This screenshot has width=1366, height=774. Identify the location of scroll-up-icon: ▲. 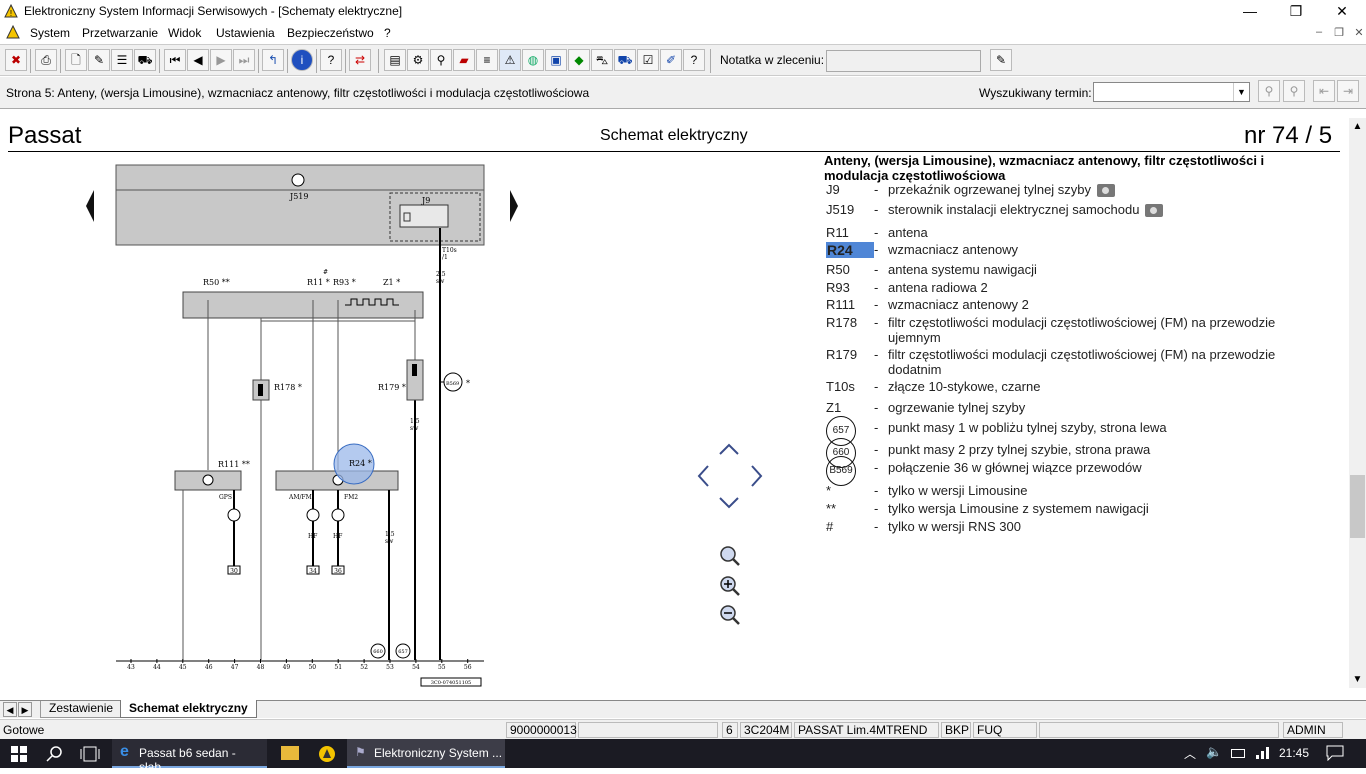
(1357, 126).